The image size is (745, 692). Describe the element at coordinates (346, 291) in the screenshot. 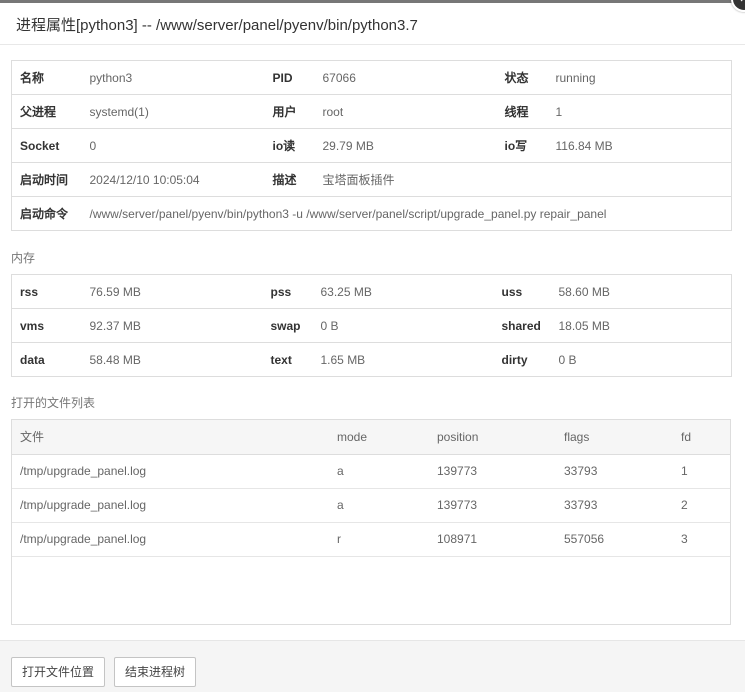

I see `pss-value: 63.25 MB` at that location.